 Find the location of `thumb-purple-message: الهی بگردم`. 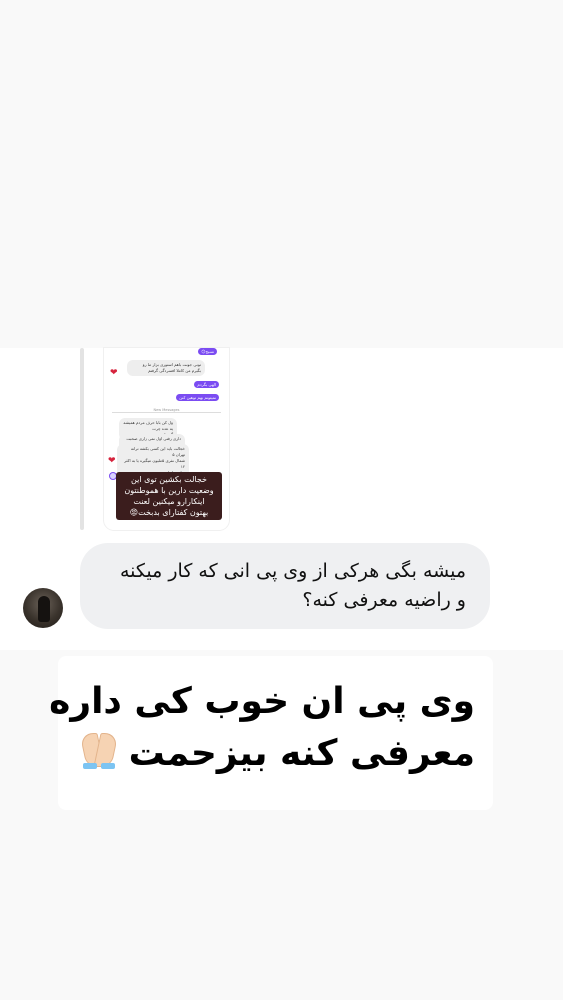

thumb-purple-message: الهی بگردم is located at coordinates (206, 384).